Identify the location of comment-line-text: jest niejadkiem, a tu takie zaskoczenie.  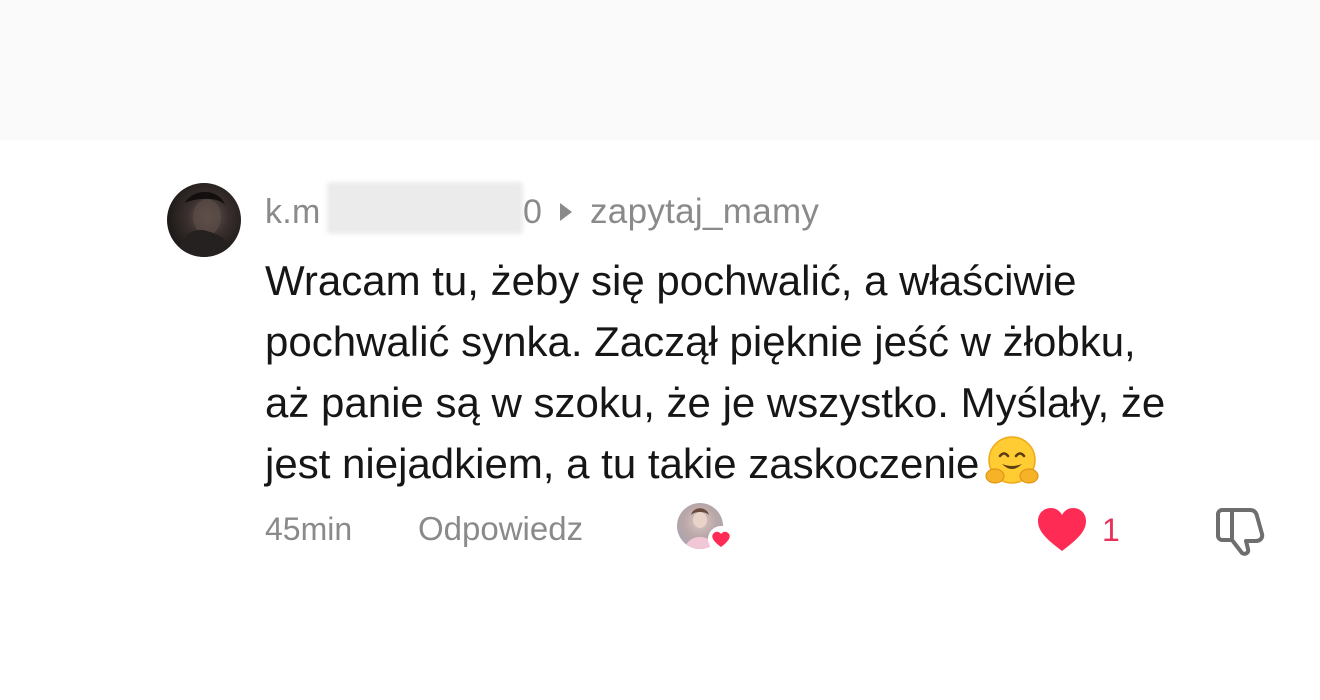
(622, 463).